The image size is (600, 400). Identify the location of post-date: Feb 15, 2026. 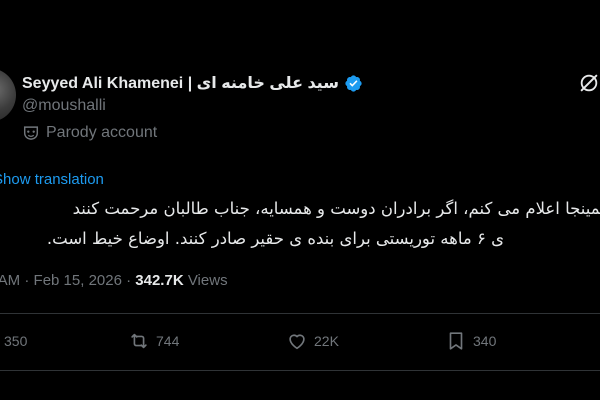
(78, 280).